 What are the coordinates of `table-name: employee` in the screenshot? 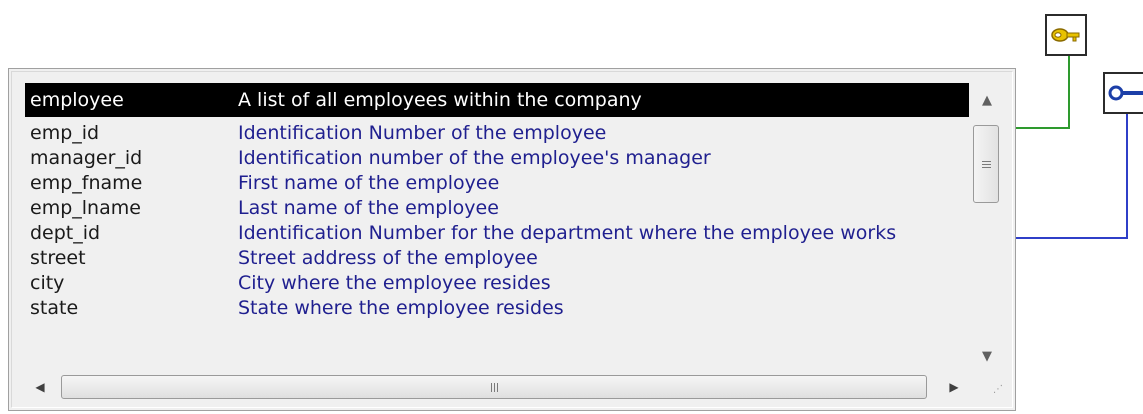 It's located at (77, 100).